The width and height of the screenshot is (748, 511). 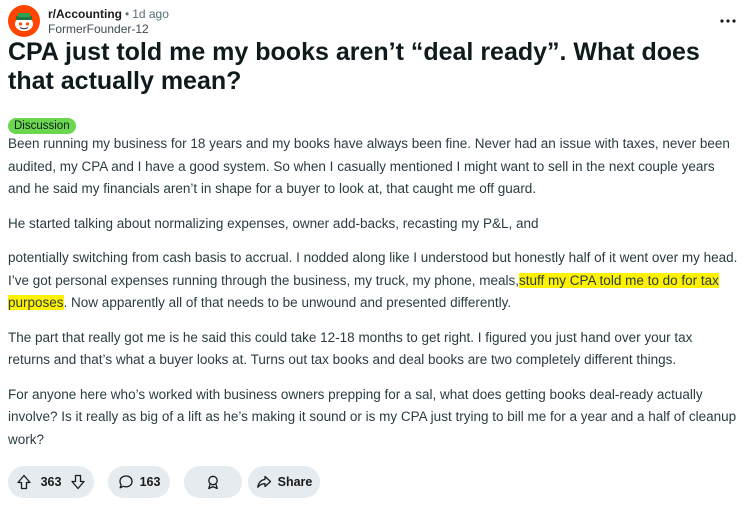 I want to click on award-icon, so click(x=213, y=482).